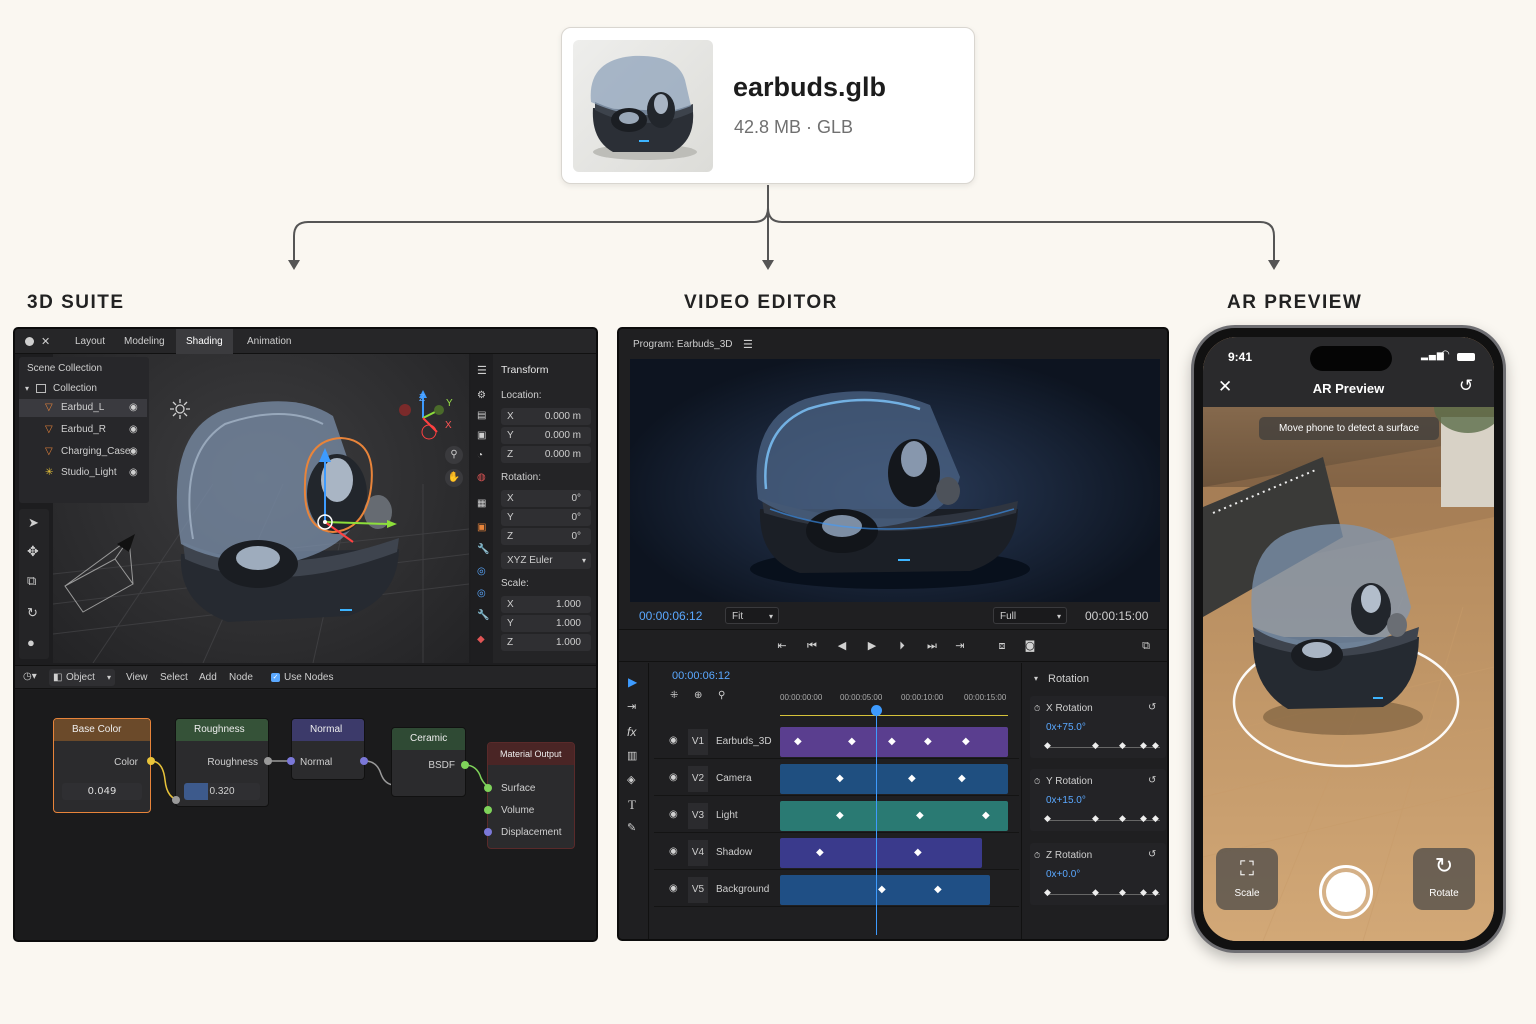  Describe the element at coordinates (96, 451) in the screenshot. I see `outliner-item-charging-case: Charging_Case` at that location.